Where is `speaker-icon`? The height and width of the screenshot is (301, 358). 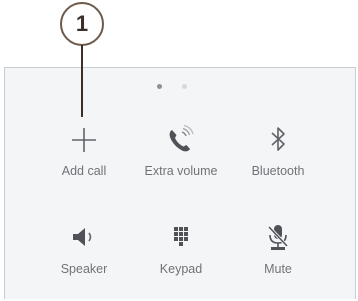 speaker-icon is located at coordinates (82, 237).